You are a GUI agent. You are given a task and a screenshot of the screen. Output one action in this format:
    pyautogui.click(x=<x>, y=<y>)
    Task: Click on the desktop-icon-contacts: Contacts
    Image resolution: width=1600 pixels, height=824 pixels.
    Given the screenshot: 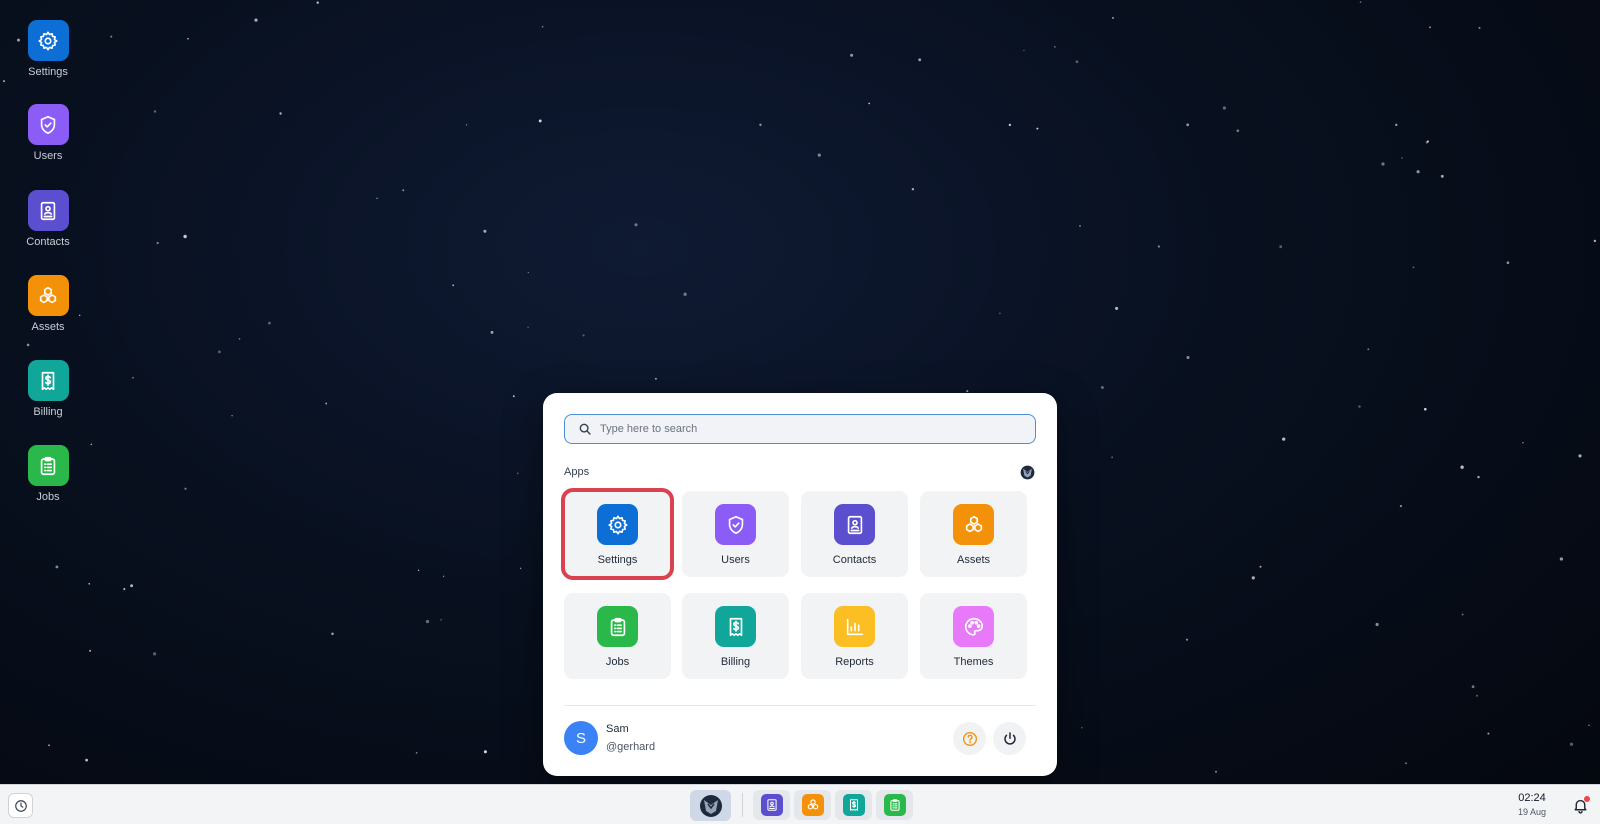 What is the action you would take?
    pyautogui.click(x=48, y=228)
    